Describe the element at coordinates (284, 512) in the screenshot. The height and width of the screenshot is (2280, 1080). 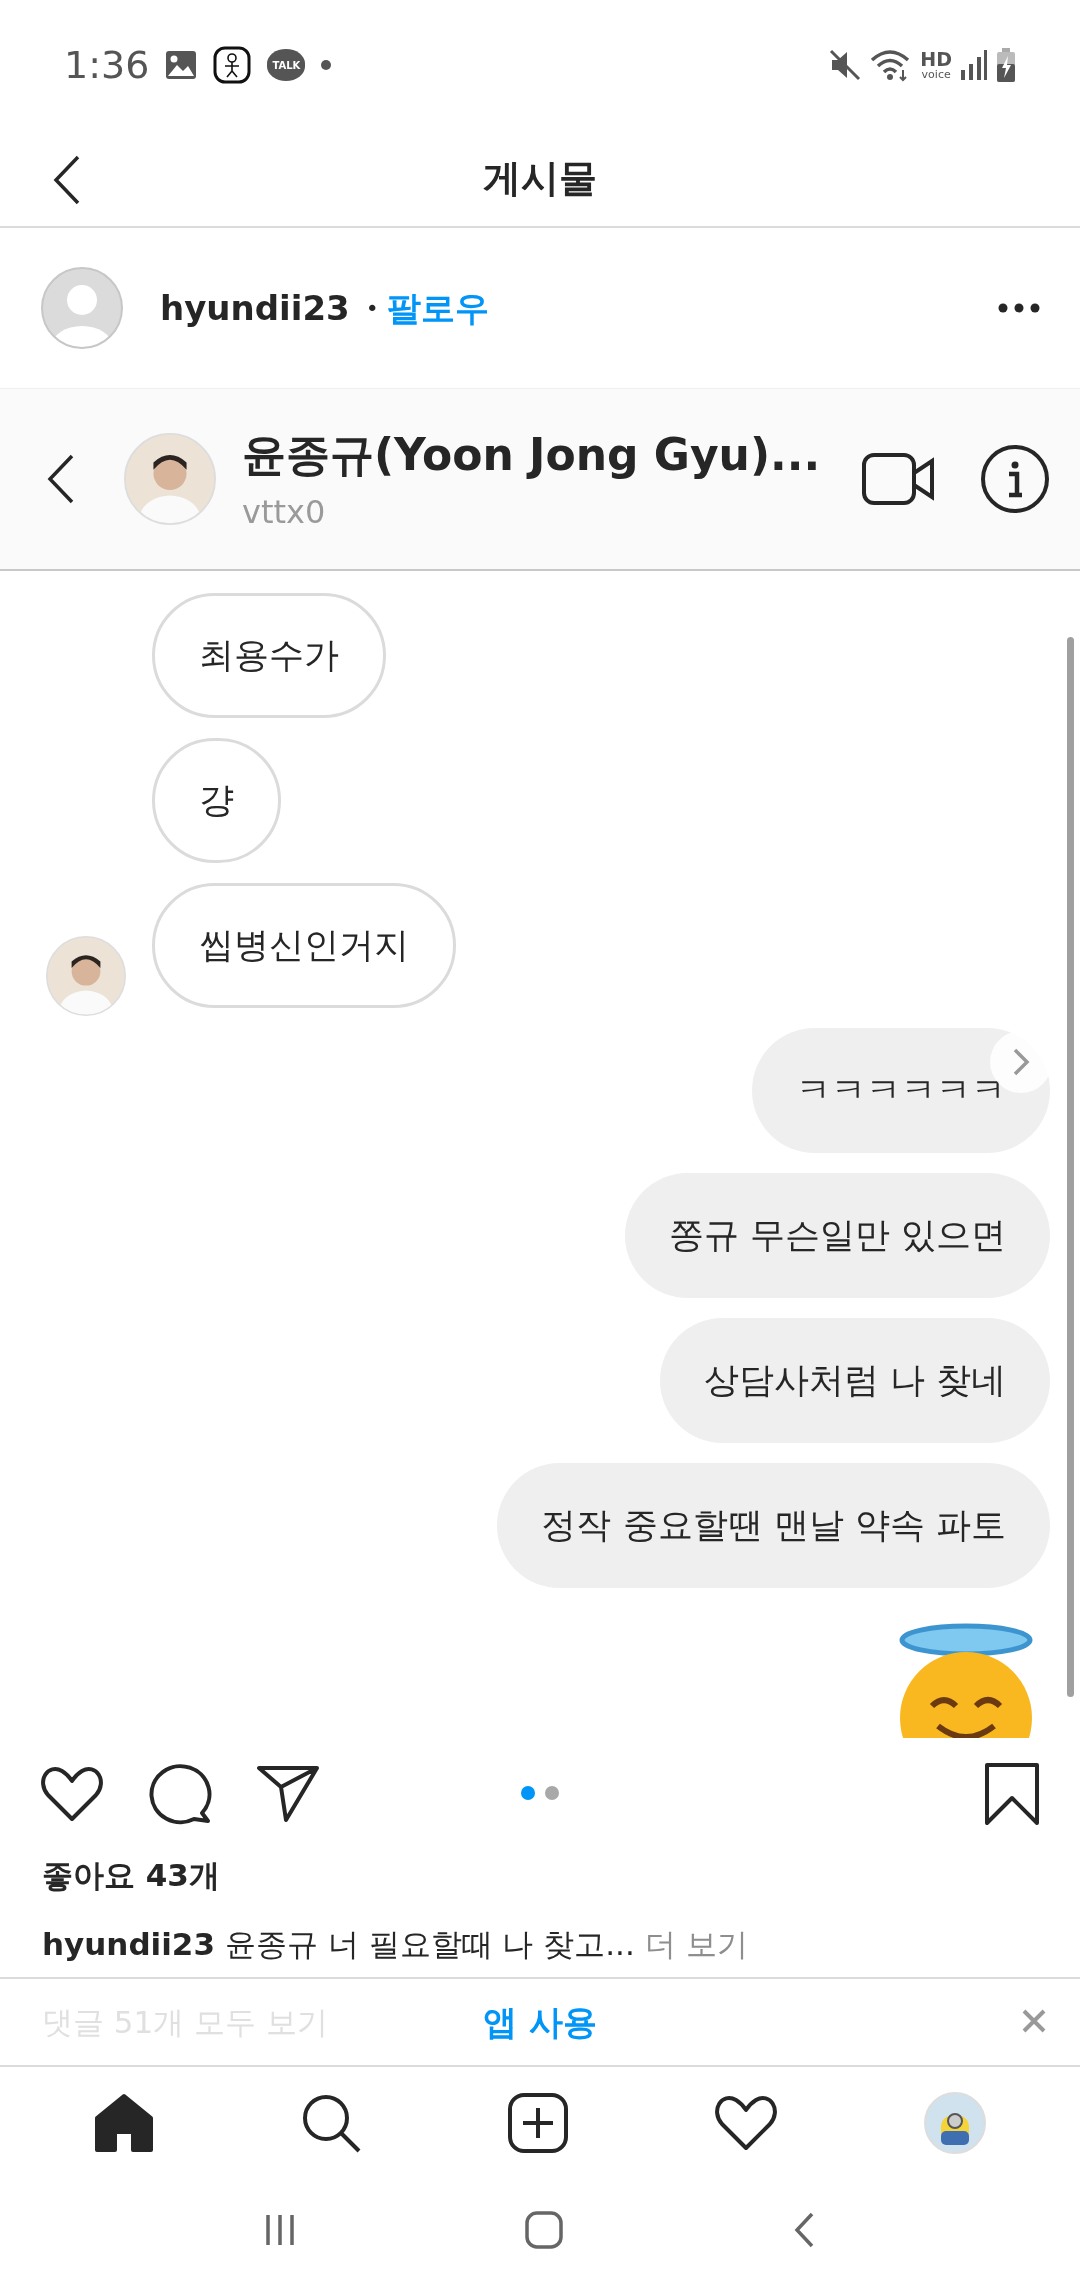
I see `chat-handle: vttx0` at that location.